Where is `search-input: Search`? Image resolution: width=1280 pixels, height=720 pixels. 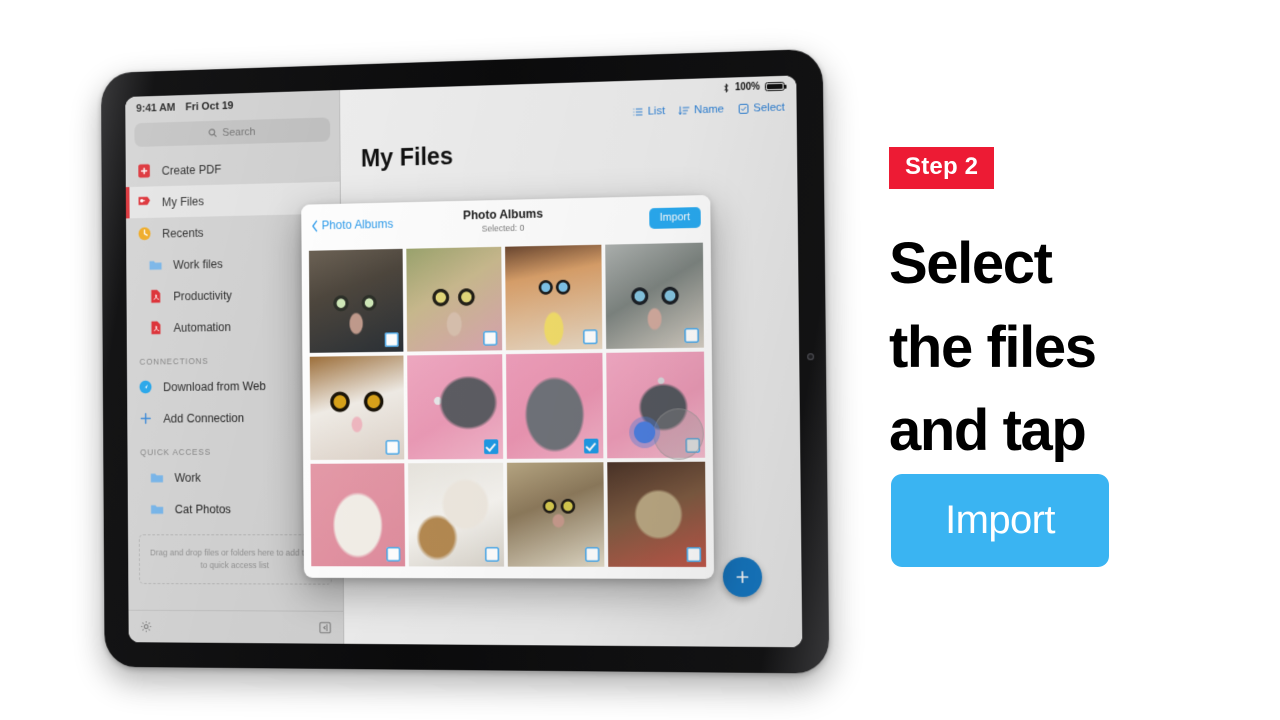 search-input: Search is located at coordinates (232, 132).